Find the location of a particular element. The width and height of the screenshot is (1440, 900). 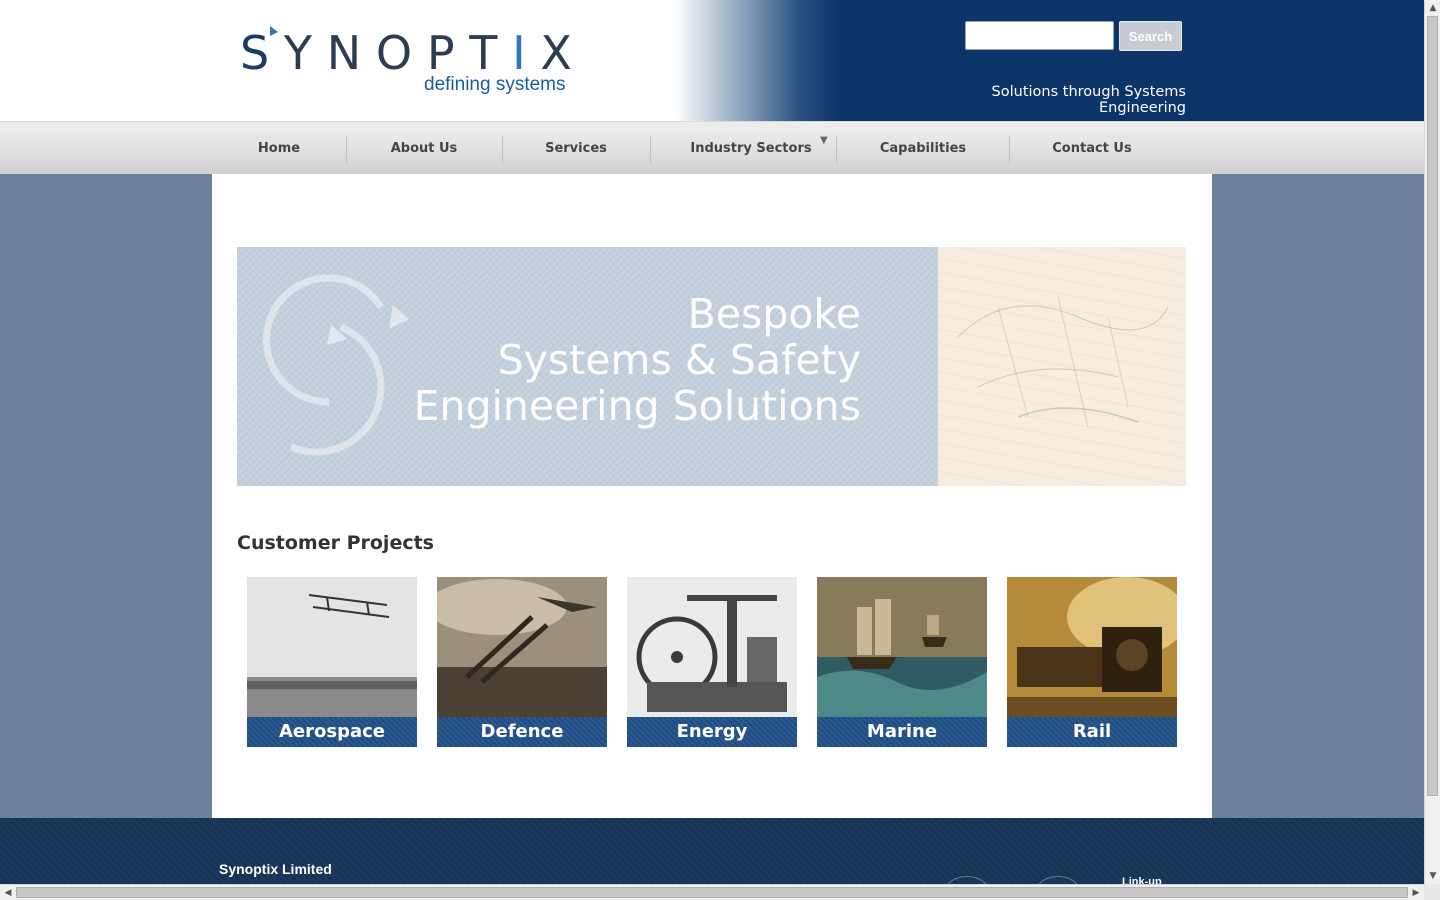

scroll-right-arrow-icon: ▶ is located at coordinates (1416, 892).